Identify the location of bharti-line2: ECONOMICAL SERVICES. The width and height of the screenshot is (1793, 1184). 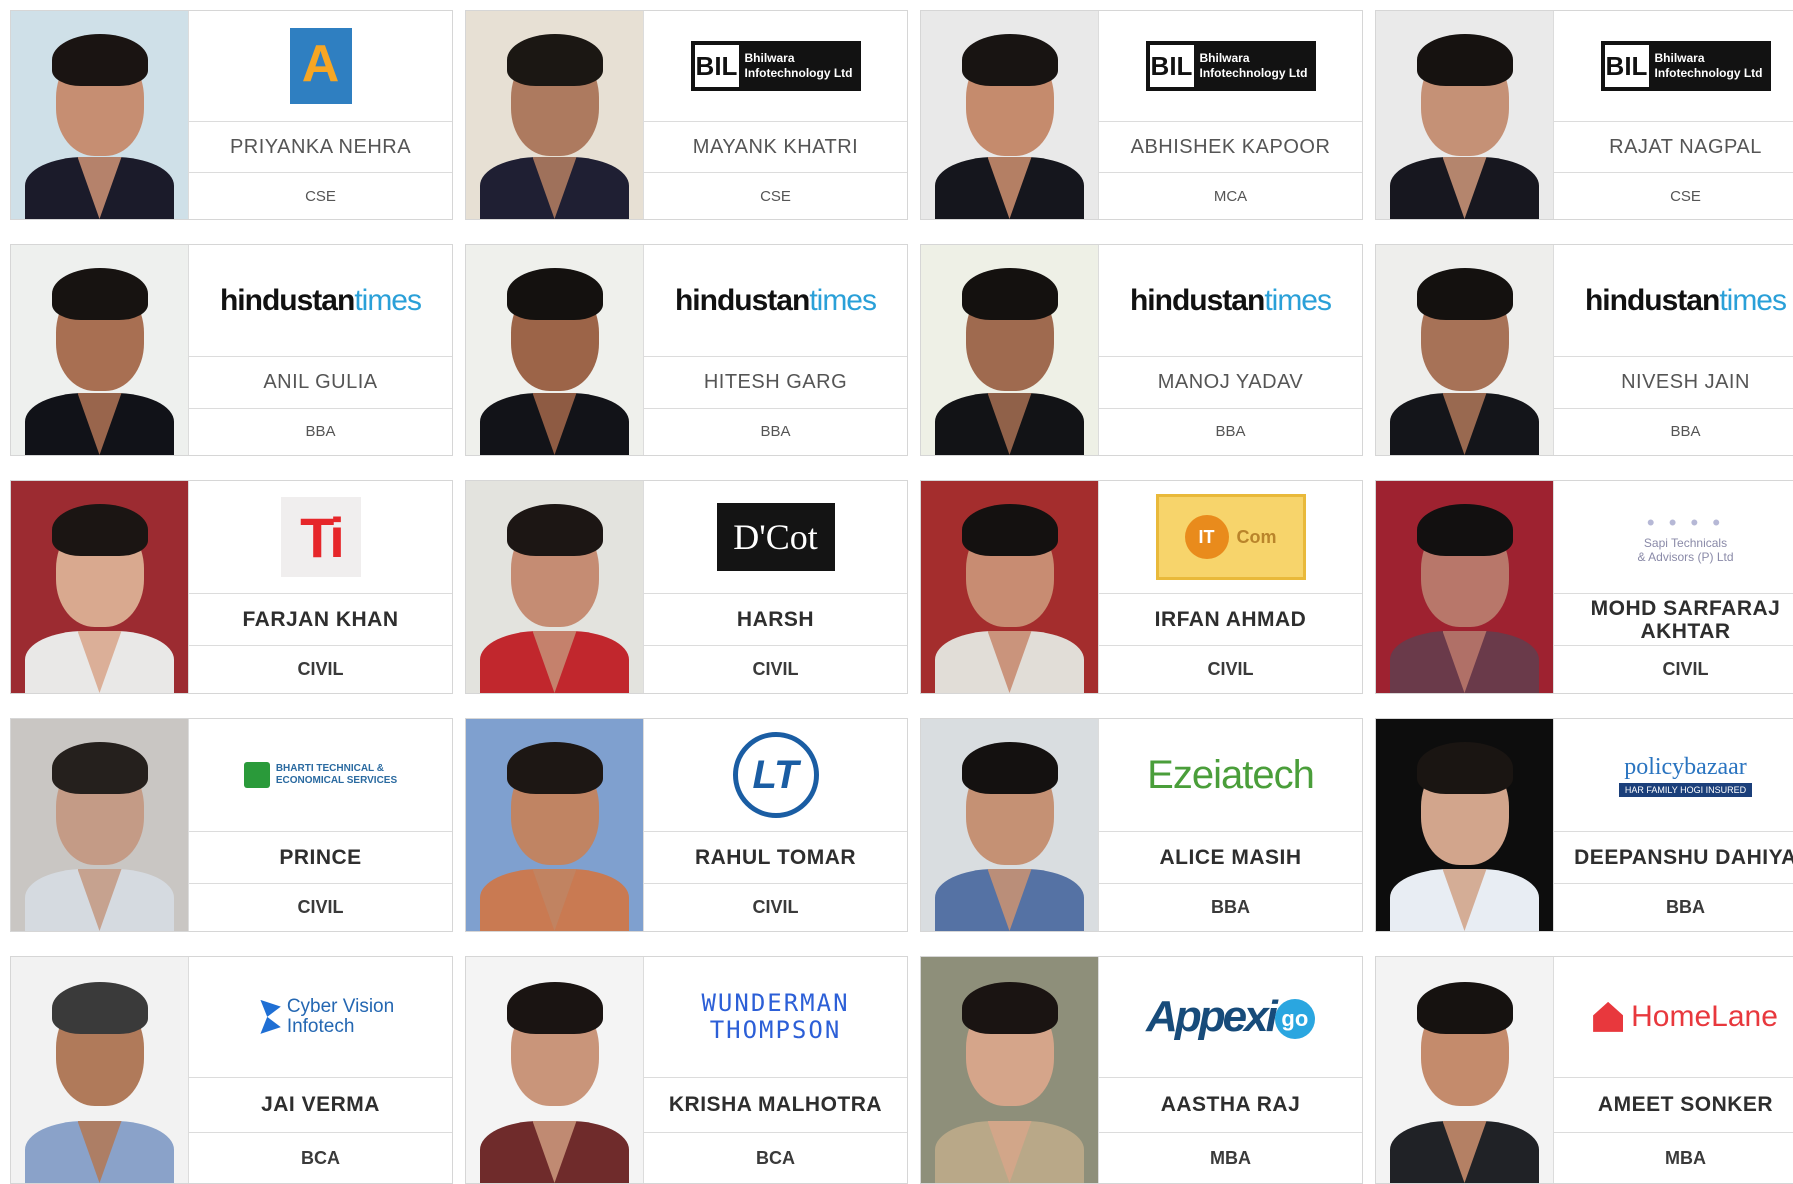
(336, 781).